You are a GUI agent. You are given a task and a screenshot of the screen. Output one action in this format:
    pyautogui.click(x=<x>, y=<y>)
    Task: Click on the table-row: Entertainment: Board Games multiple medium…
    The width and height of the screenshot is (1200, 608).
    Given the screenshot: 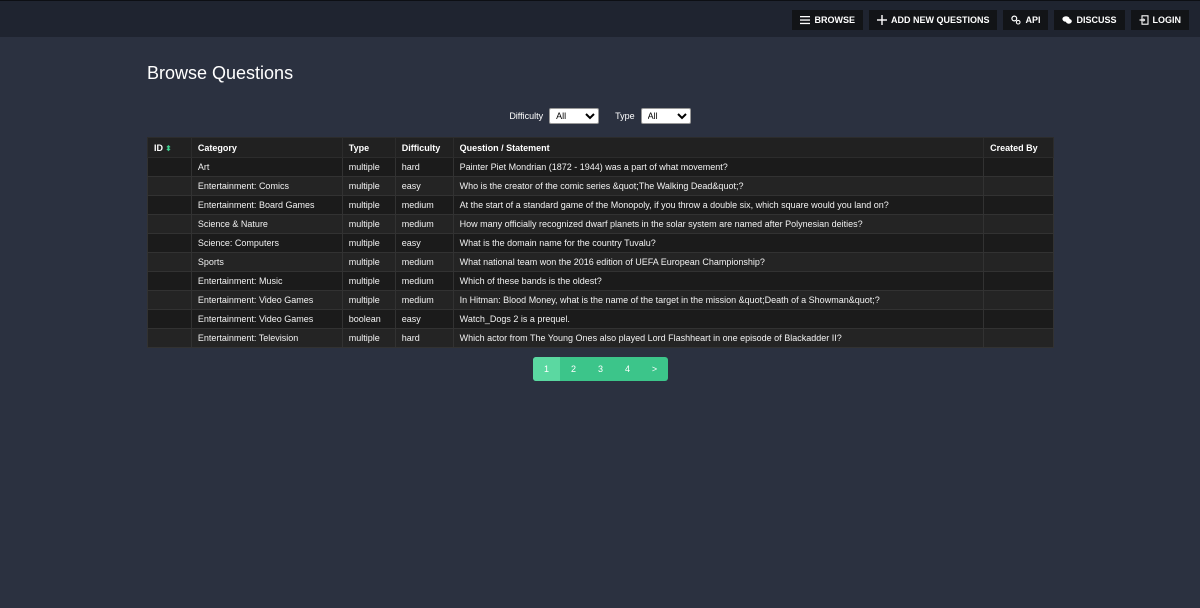 What is the action you would take?
    pyautogui.click(x=600, y=205)
    